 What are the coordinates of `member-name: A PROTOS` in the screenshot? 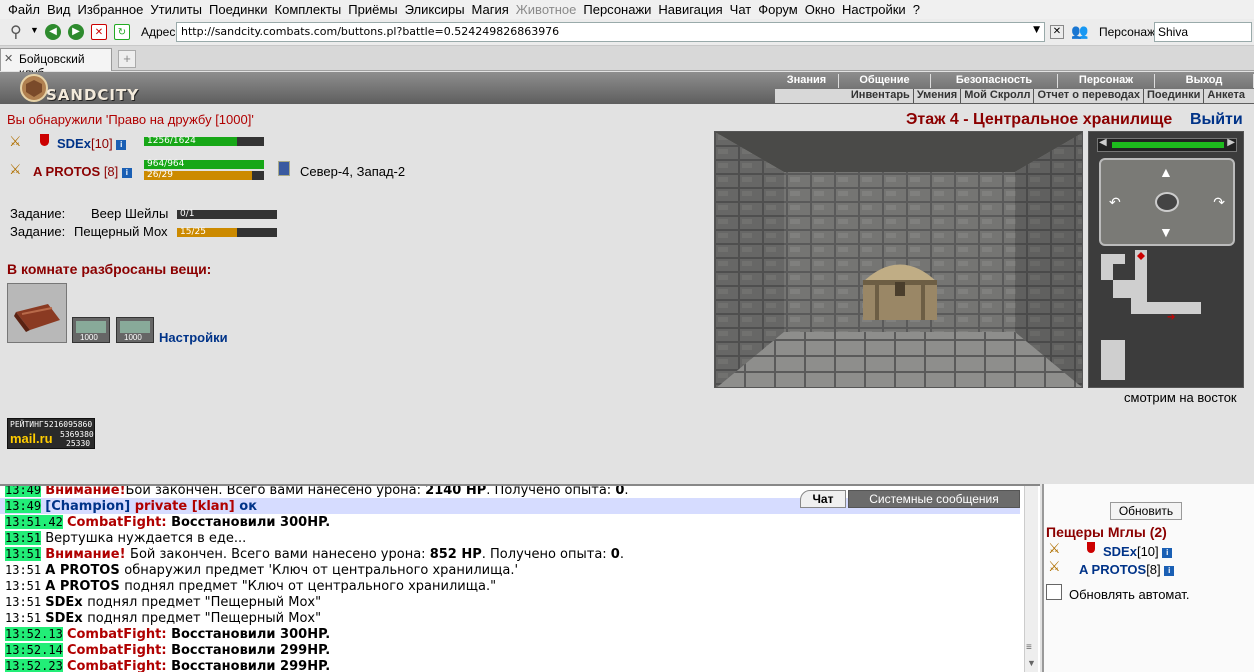 It's located at (1112, 569).